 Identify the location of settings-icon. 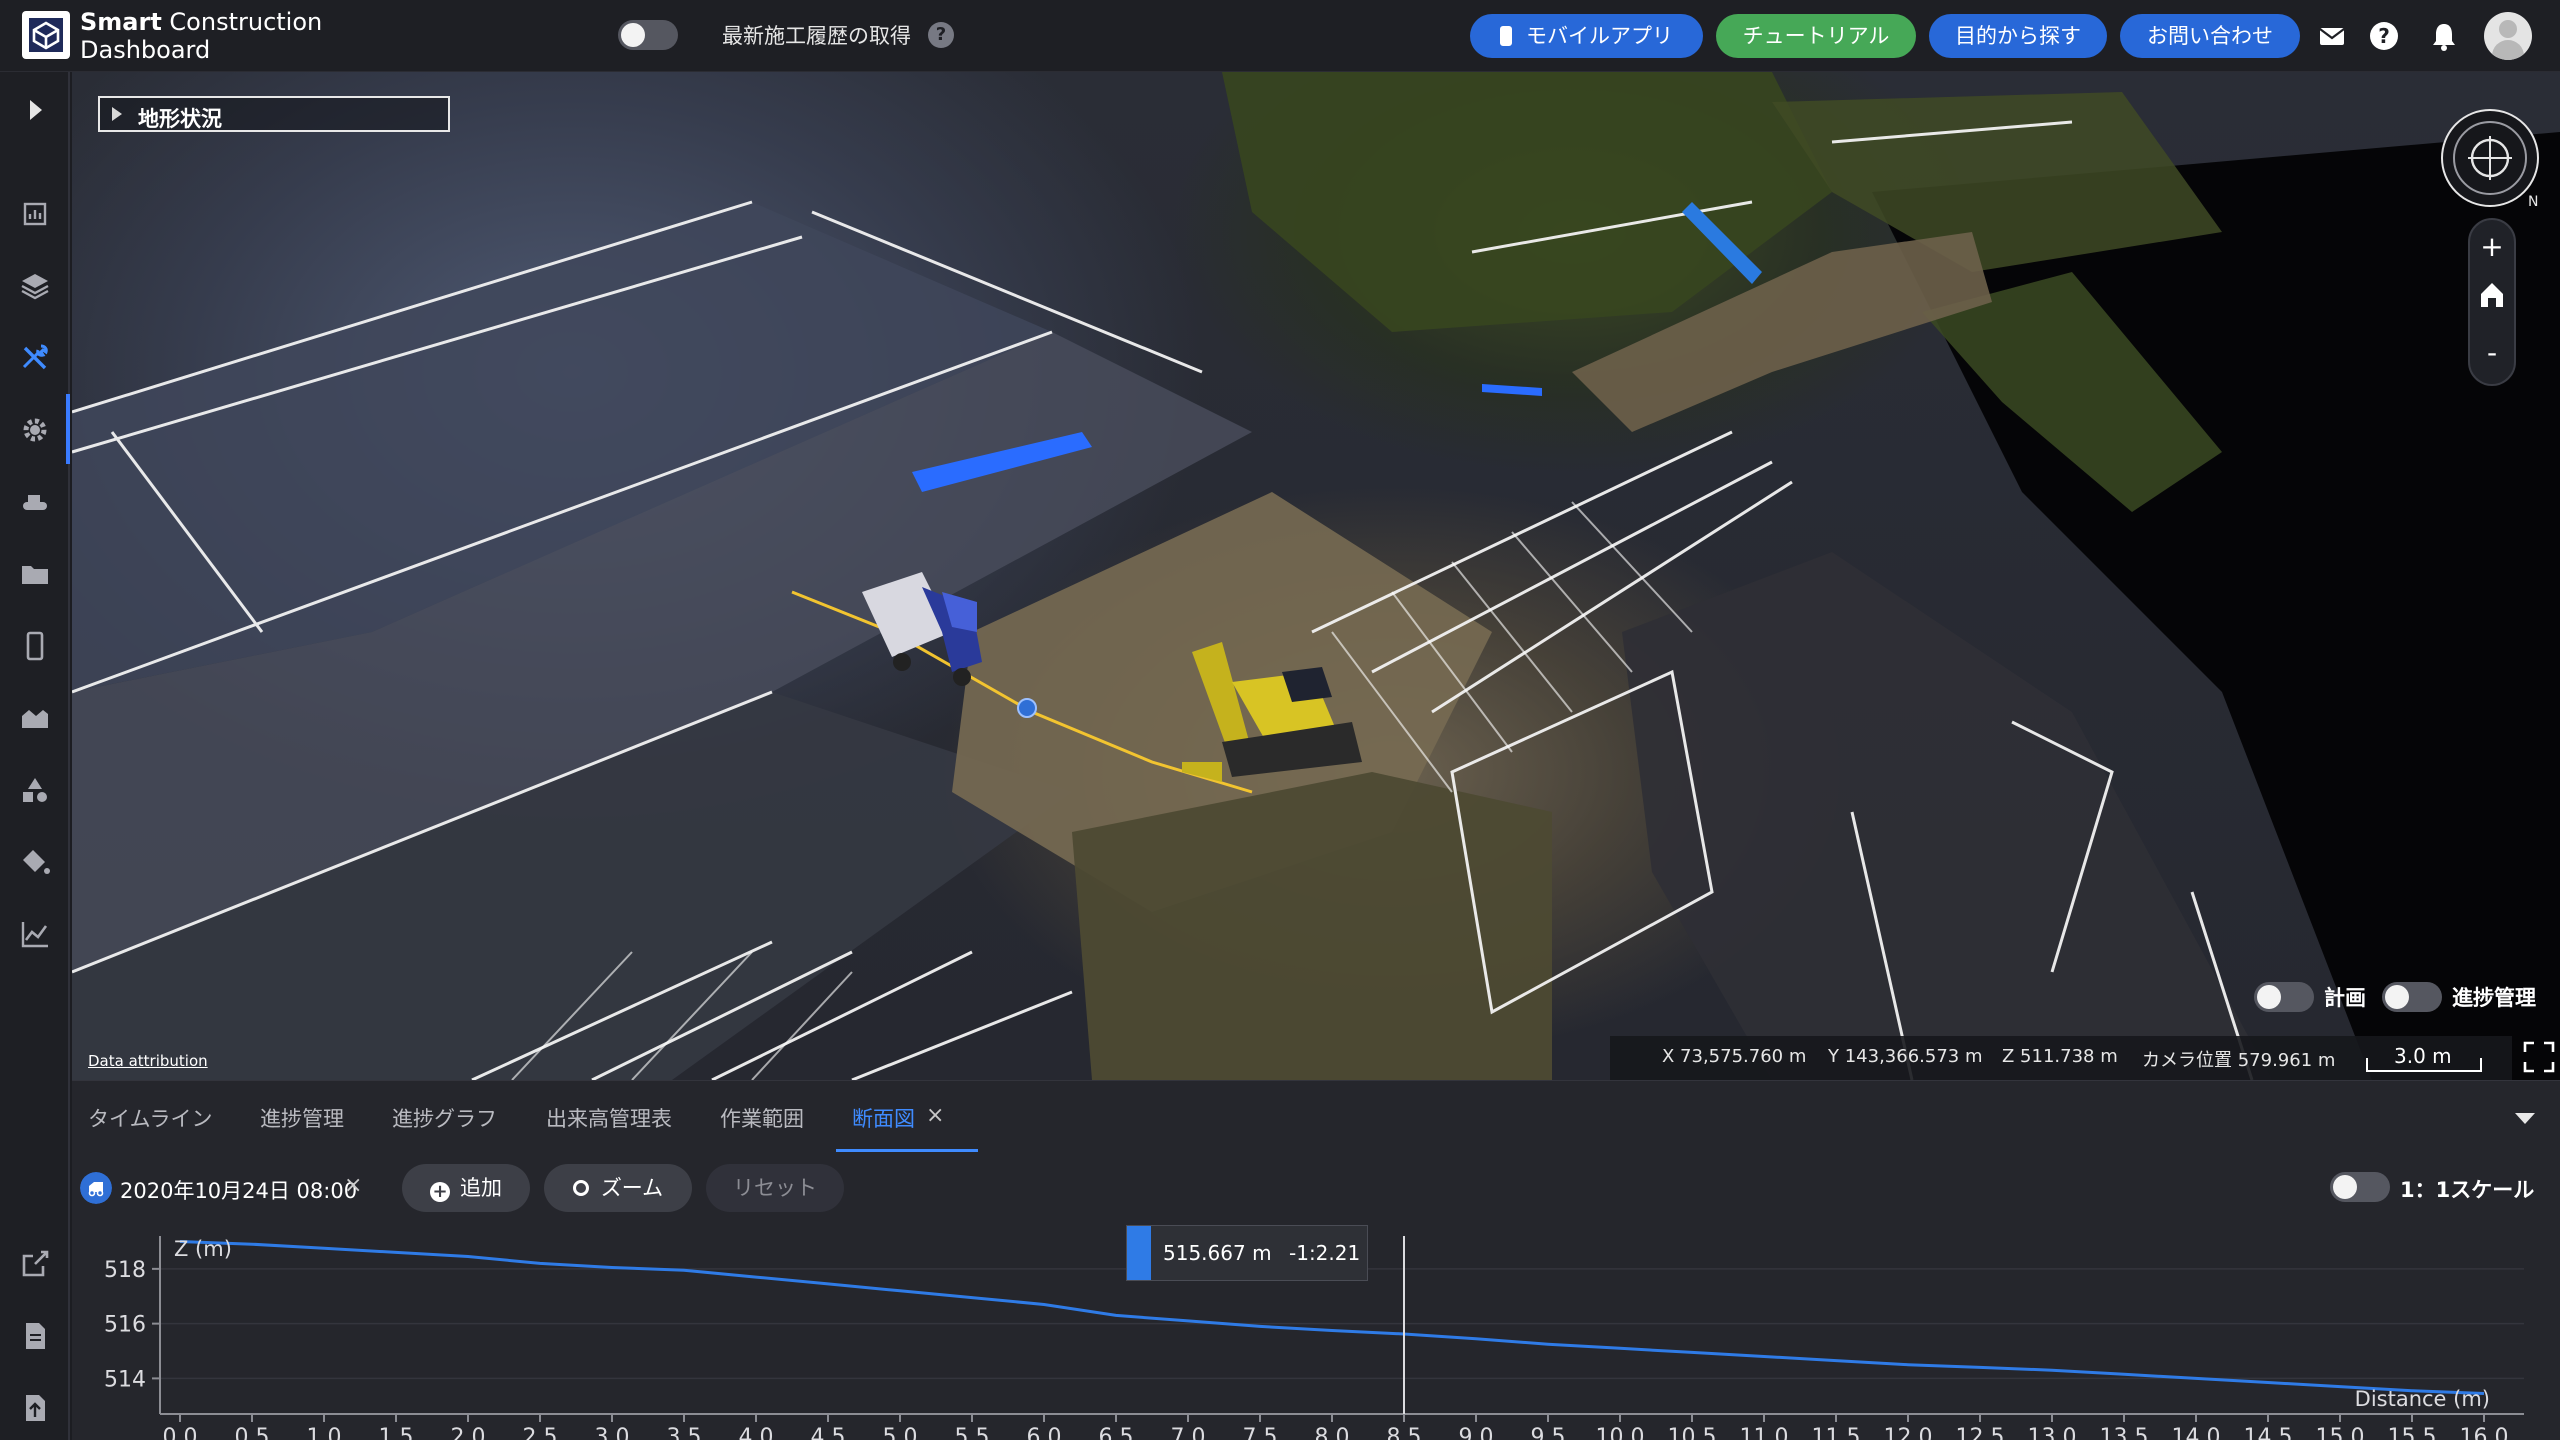
(35, 430).